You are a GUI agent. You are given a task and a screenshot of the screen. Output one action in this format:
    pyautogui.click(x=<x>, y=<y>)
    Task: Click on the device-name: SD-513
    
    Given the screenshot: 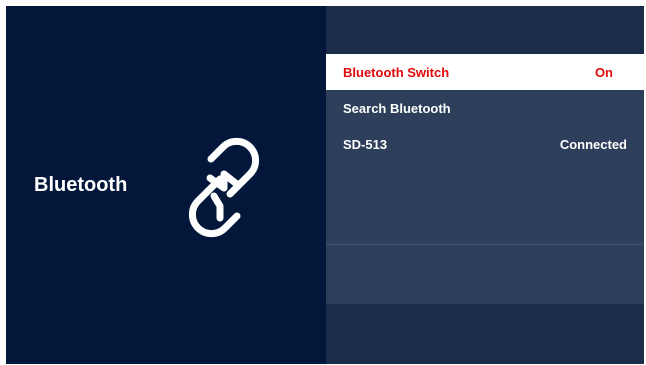 What is the action you would take?
    pyautogui.click(x=365, y=144)
    